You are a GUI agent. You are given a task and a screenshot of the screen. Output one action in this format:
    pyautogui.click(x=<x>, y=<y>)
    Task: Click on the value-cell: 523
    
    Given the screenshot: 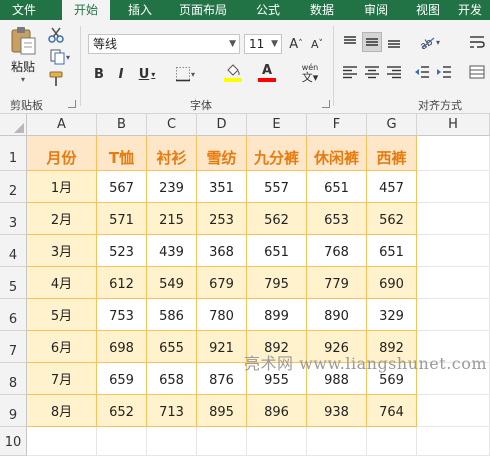 What is the action you would take?
    pyautogui.click(x=122, y=251)
    